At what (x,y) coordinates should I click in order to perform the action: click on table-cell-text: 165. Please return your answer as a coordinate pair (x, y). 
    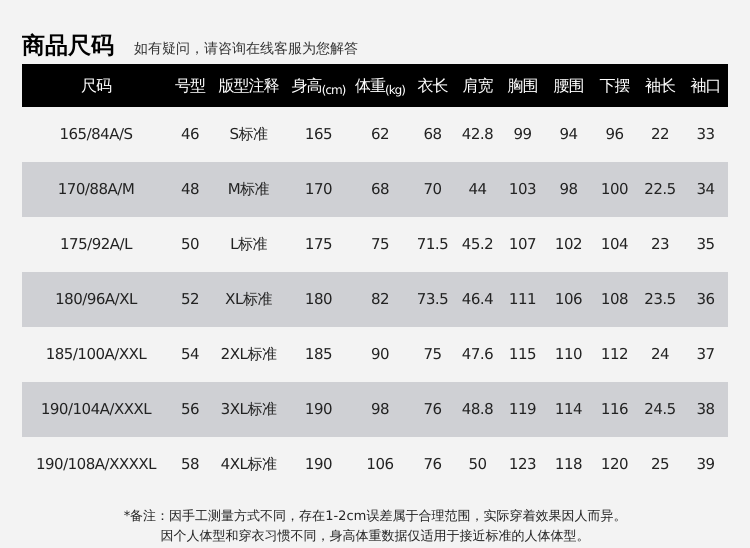
    Looking at the image, I should click on (319, 135).